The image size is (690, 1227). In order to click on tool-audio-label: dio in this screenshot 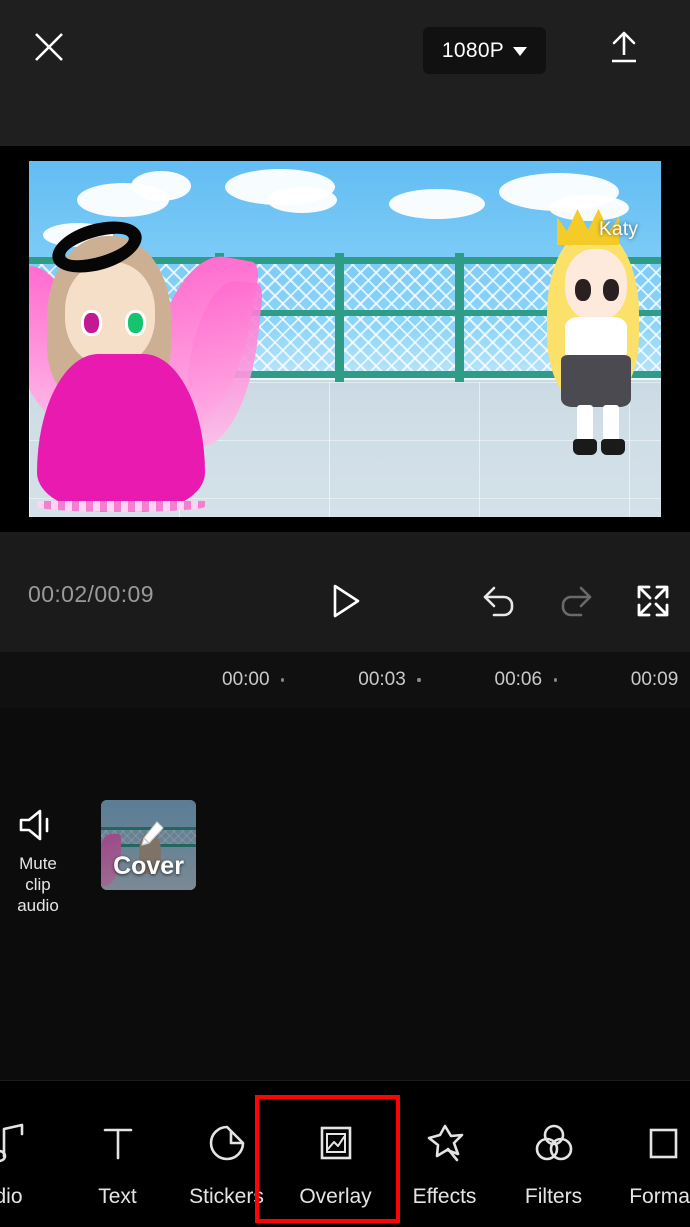, I will do `click(11, 1196)`.